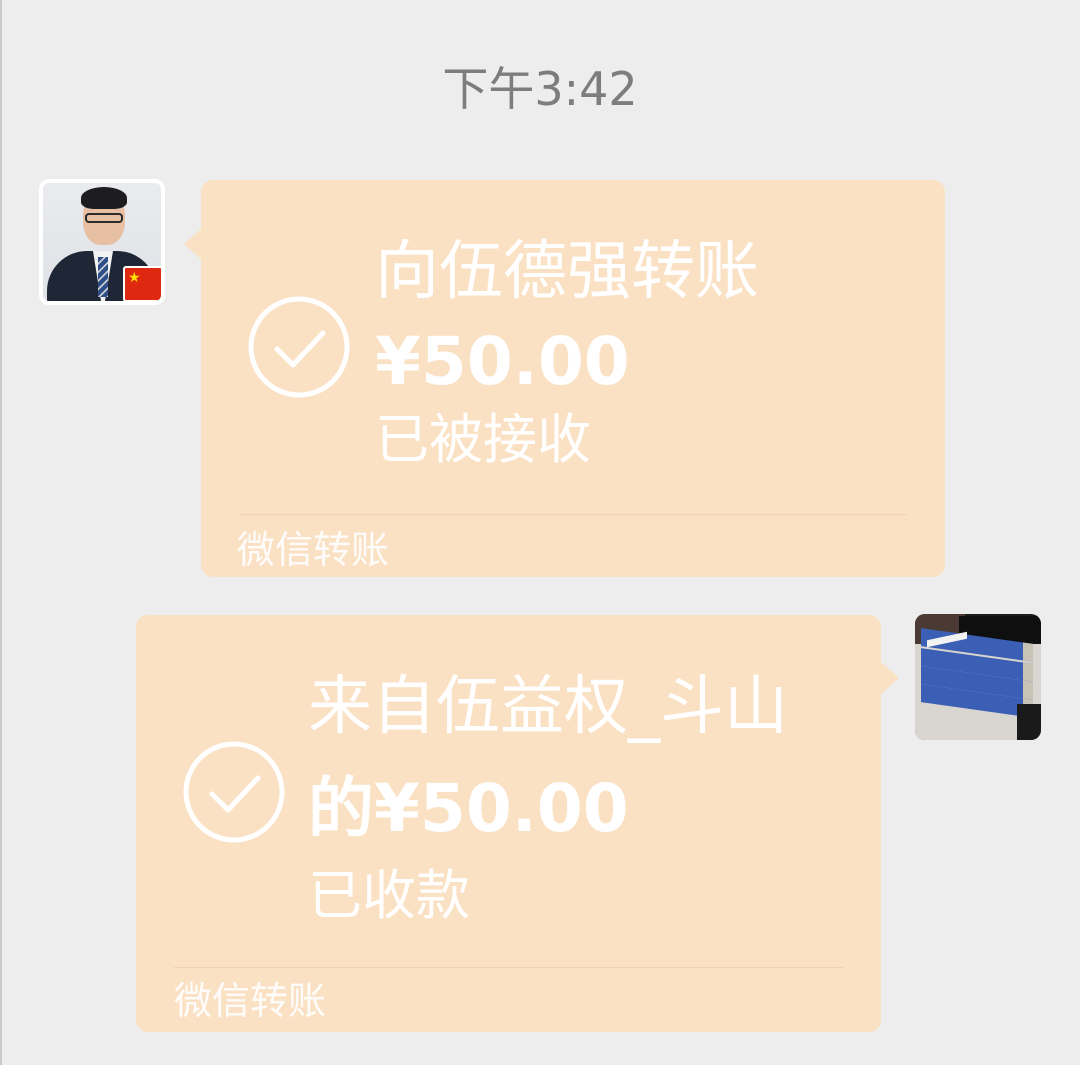 Image resolution: width=1080 pixels, height=1065 pixels. What do you see at coordinates (468, 808) in the screenshot?
I see `transfer-amount: 的¥50.00` at bounding box center [468, 808].